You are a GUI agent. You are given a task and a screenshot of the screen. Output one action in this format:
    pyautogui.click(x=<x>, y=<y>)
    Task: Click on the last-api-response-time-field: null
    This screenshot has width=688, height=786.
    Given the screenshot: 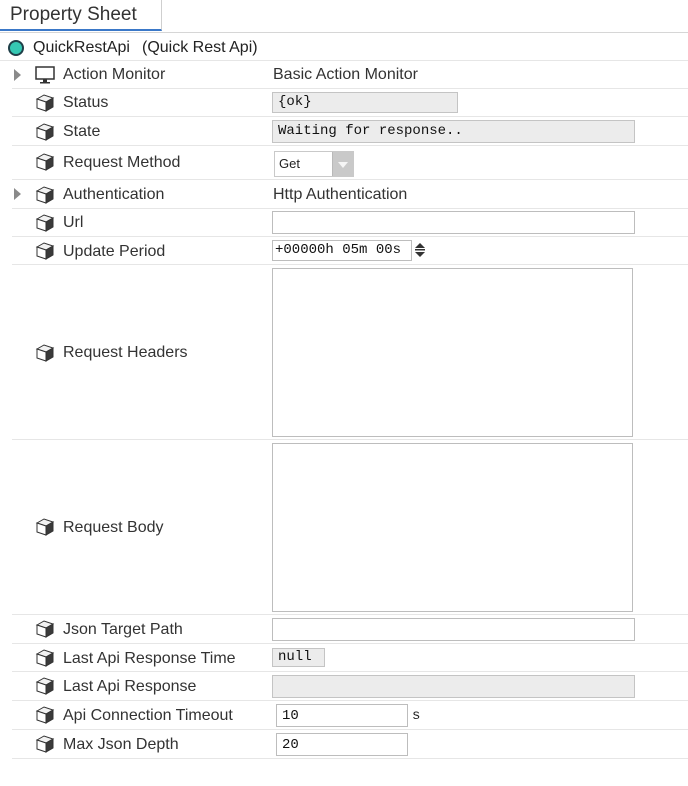 What is the action you would take?
    pyautogui.click(x=298, y=657)
    